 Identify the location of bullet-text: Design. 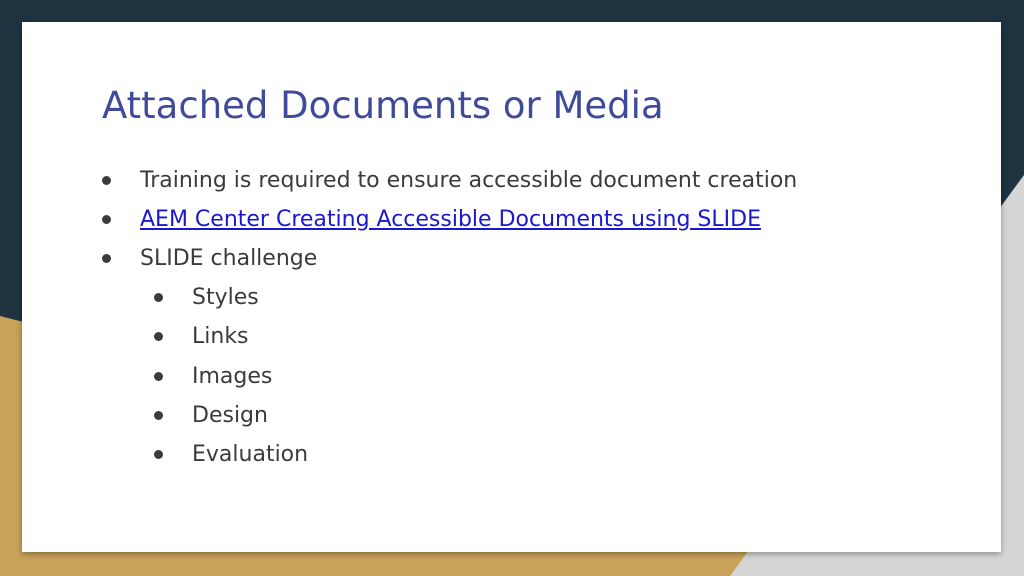
(230, 415).